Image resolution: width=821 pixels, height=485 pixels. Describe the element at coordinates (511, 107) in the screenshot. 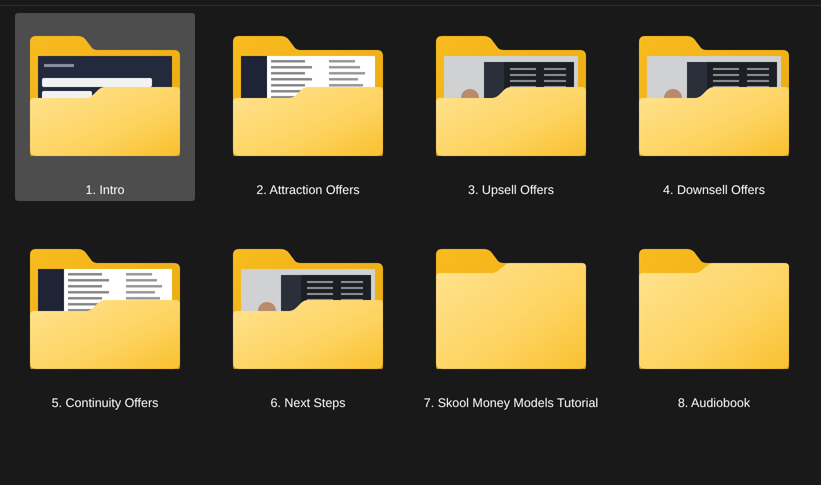

I see `folder-item: 3. Upsell Offers` at that location.